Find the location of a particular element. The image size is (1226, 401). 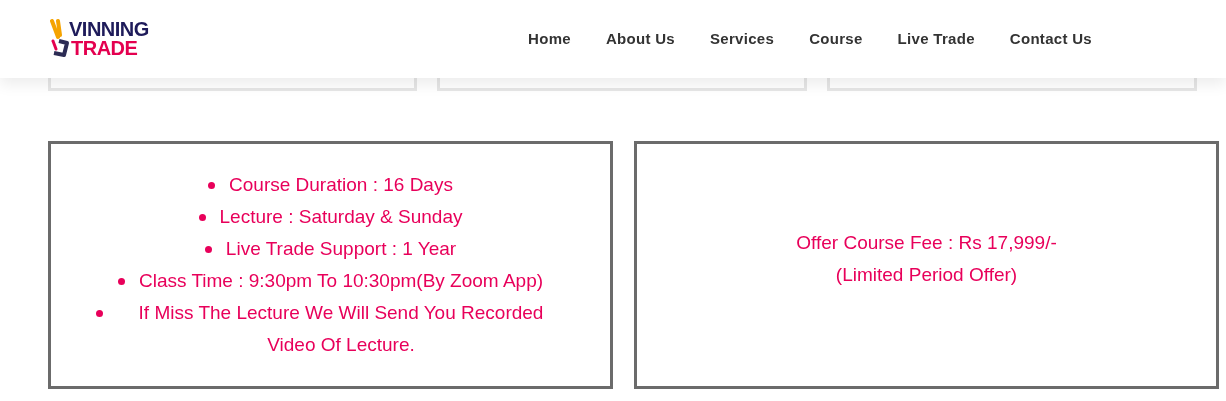

course-detail: Lecture : Saturday & Sunday is located at coordinates (341, 217).